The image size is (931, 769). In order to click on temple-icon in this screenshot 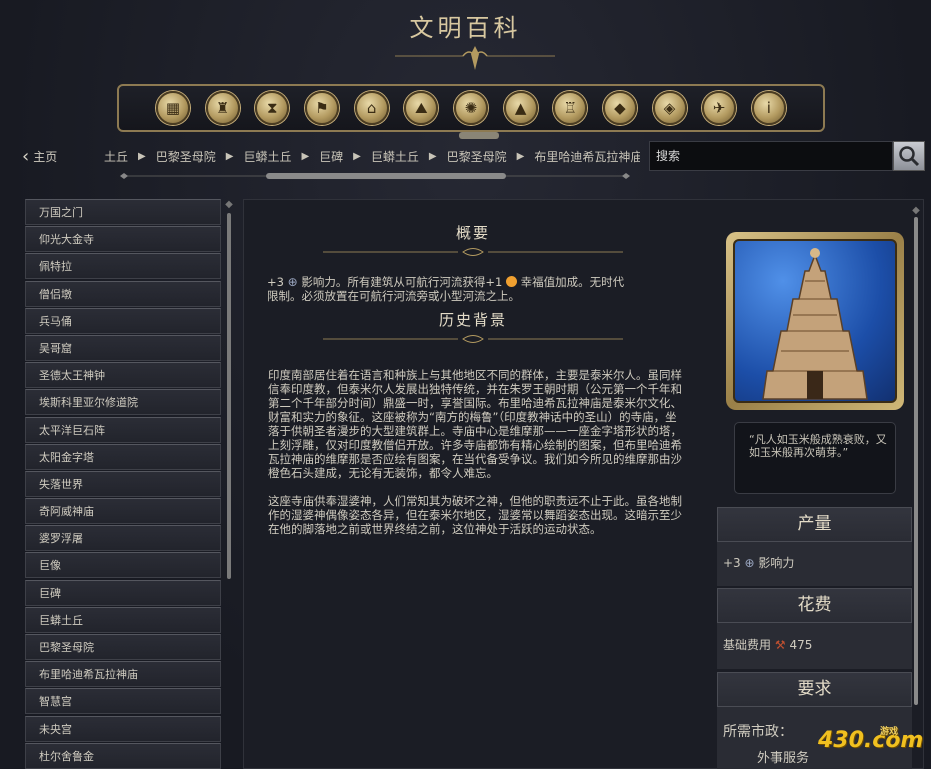, I will do `click(815, 324)`.